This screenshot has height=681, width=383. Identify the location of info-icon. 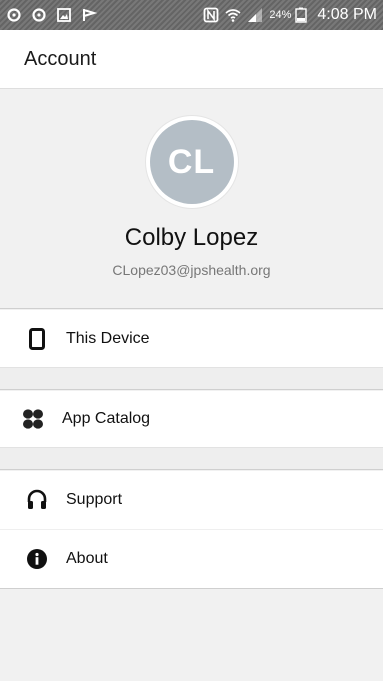
(37, 559).